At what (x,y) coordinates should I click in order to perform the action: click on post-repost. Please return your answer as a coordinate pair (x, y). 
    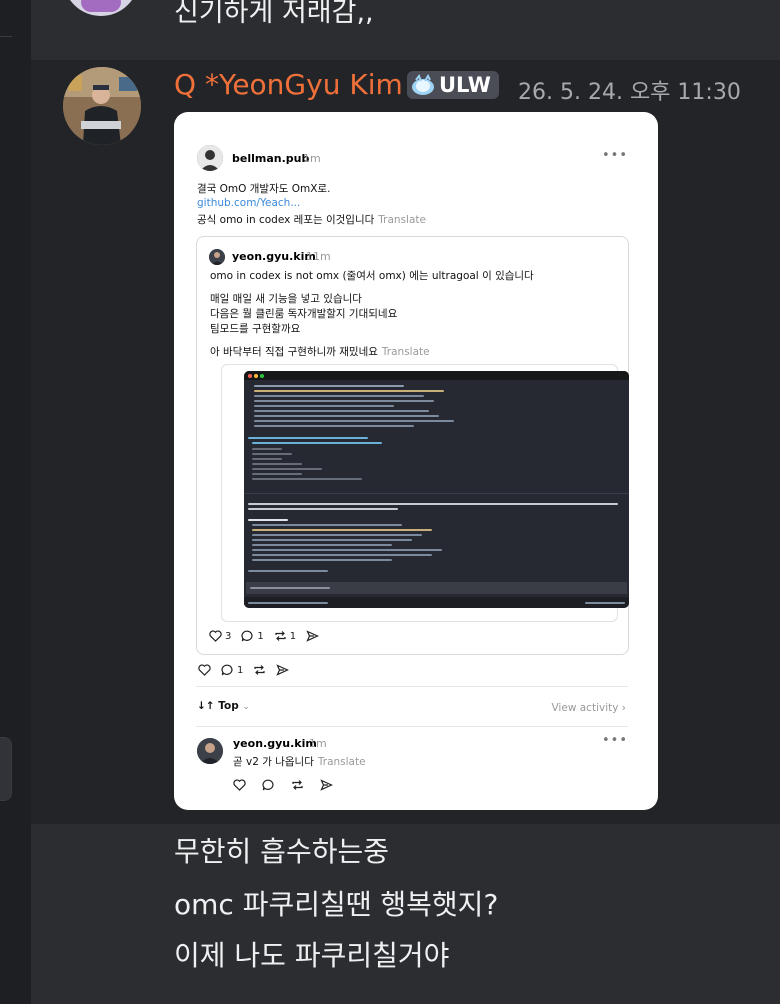
    Looking at the image, I should click on (259, 670).